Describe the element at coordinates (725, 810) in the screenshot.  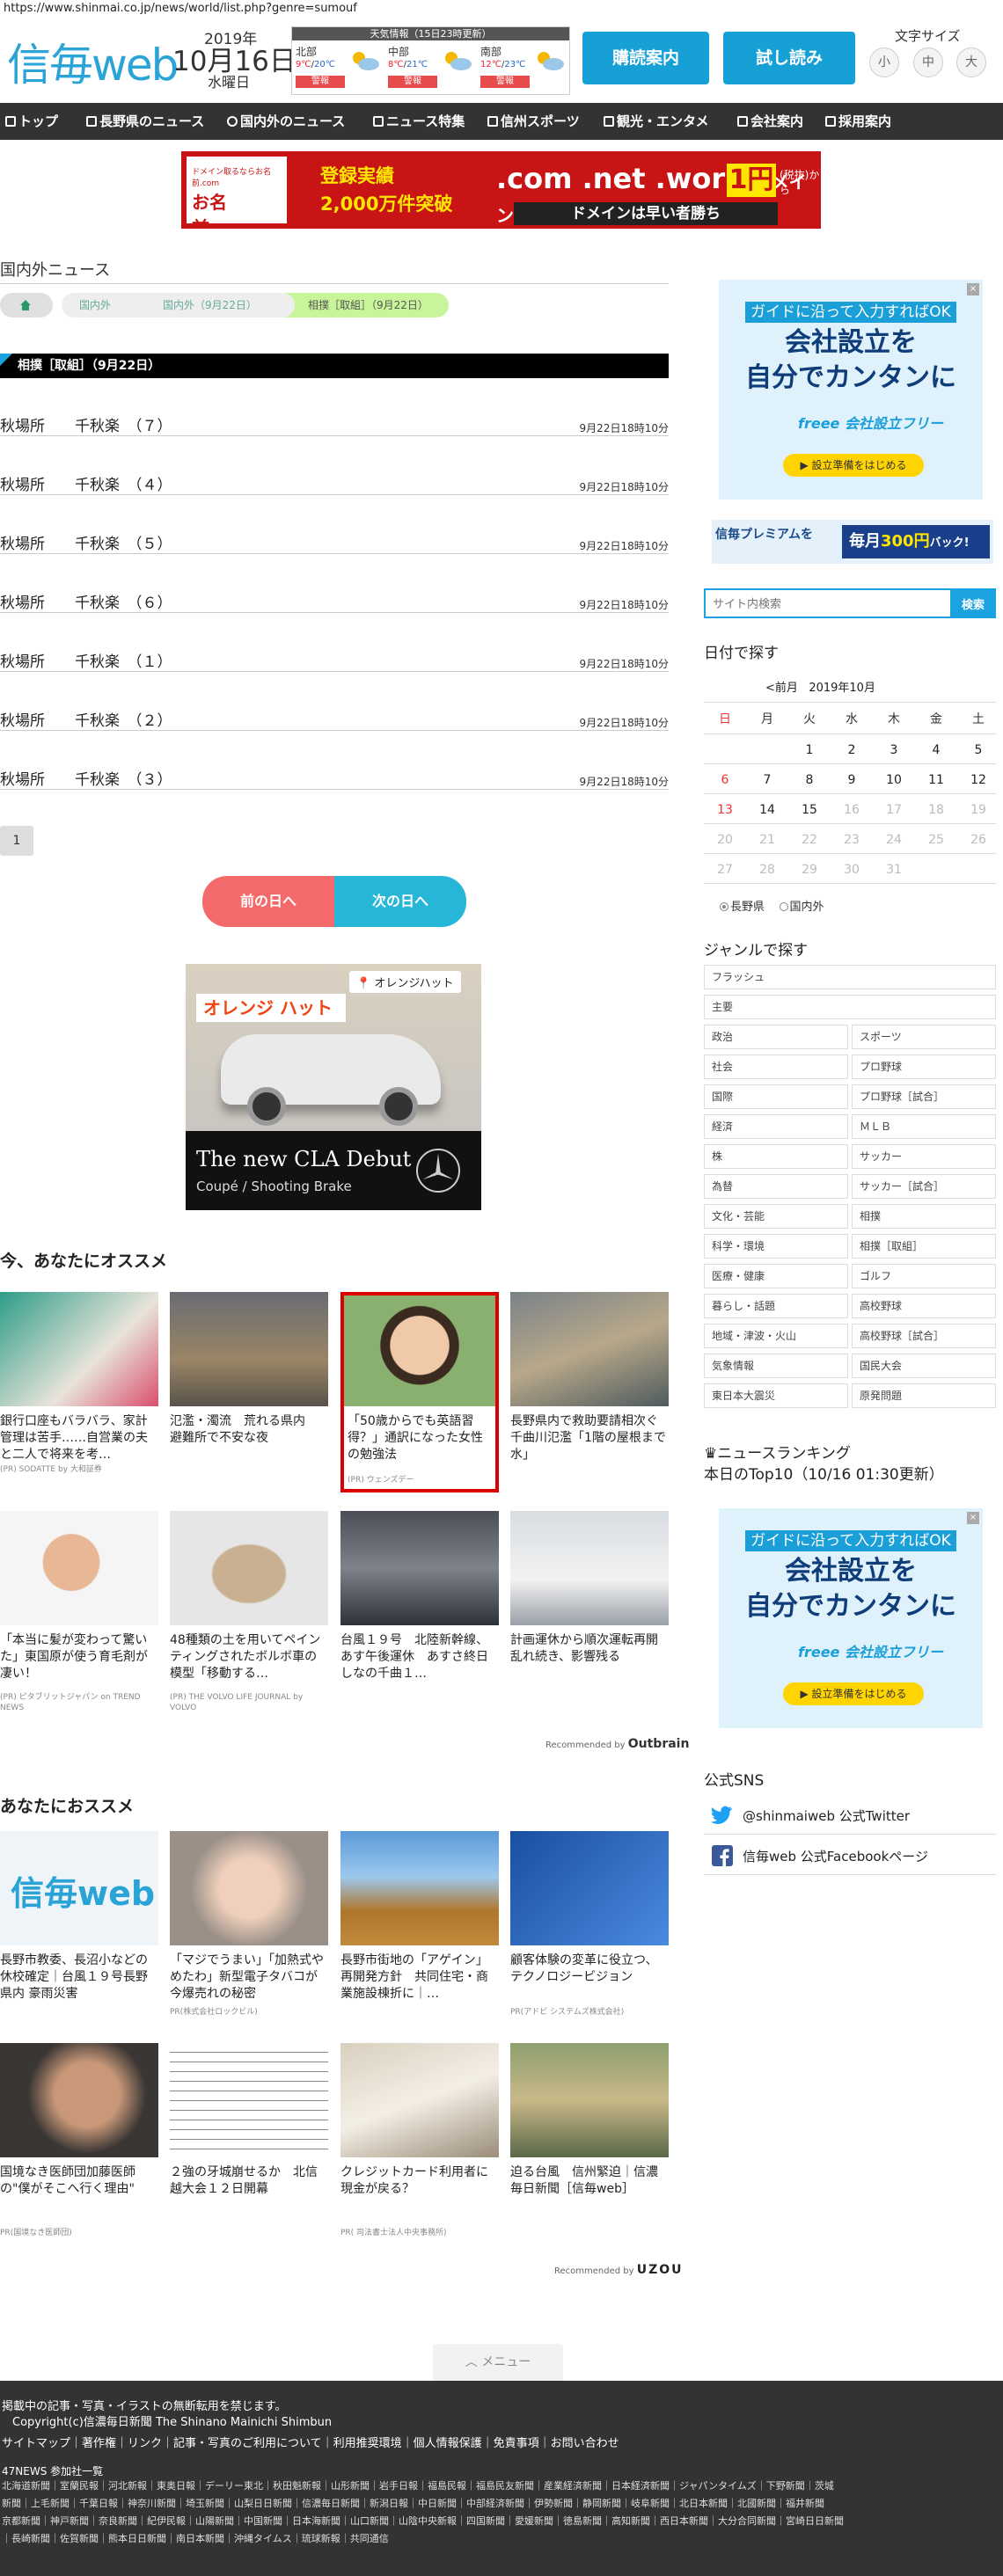
I see `calendar-day: 13` at that location.